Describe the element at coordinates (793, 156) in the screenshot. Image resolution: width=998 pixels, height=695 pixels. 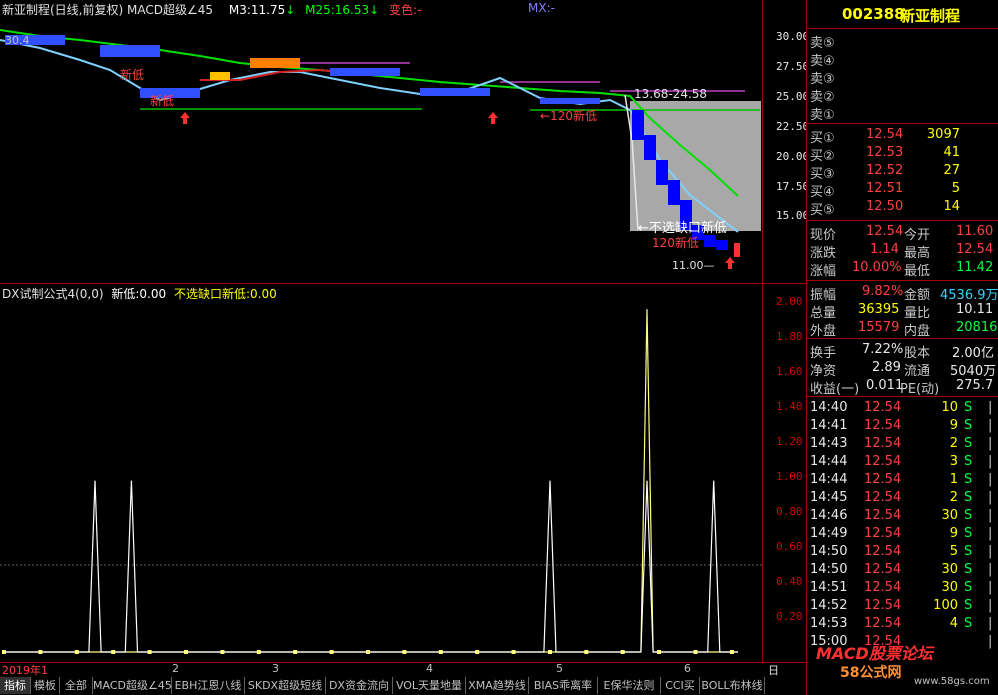
I see `top-tick: 20.00` at that location.